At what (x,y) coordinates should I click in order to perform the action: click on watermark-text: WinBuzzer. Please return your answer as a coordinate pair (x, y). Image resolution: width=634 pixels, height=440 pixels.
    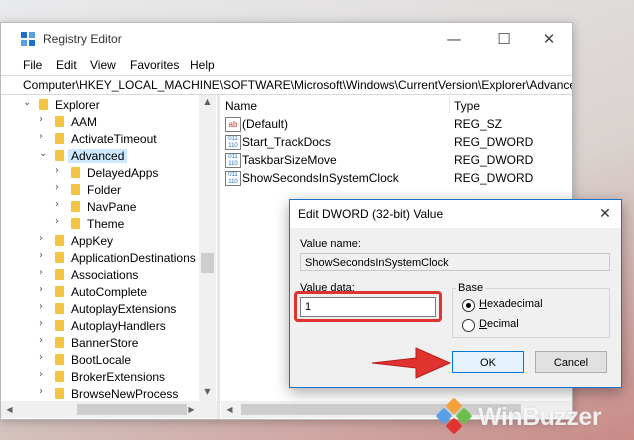
    Looking at the image, I should click on (540, 417).